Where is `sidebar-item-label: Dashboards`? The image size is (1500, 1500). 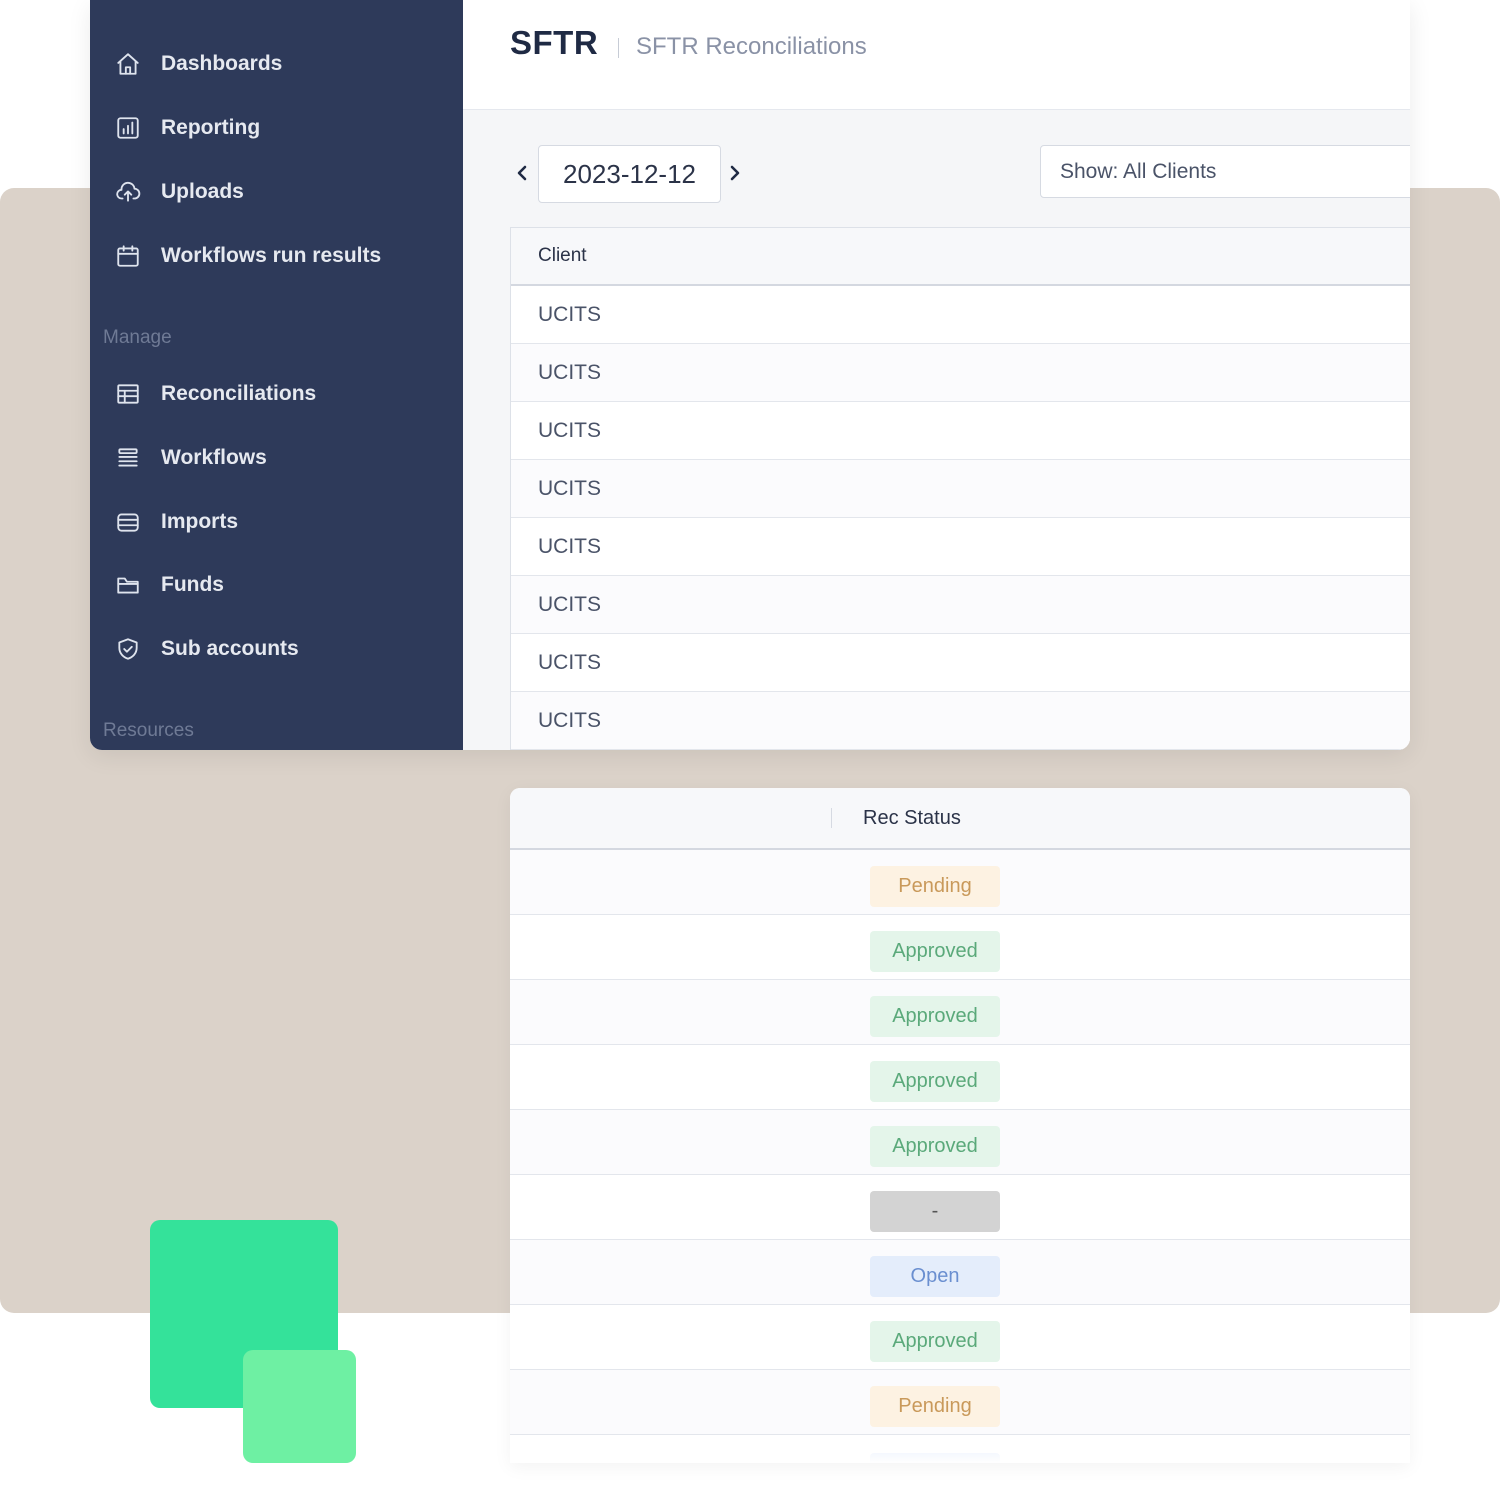 sidebar-item-label: Dashboards is located at coordinates (222, 63).